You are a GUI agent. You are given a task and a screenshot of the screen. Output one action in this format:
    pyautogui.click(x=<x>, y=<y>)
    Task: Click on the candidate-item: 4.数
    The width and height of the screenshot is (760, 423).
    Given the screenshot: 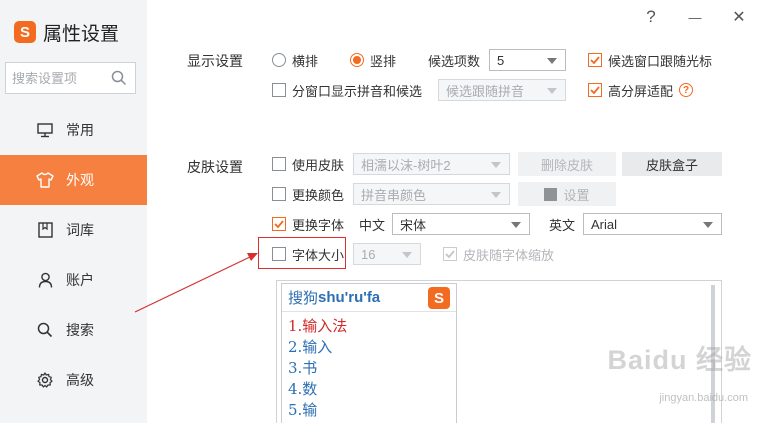 What is the action you would take?
    pyautogui.click(x=303, y=389)
    